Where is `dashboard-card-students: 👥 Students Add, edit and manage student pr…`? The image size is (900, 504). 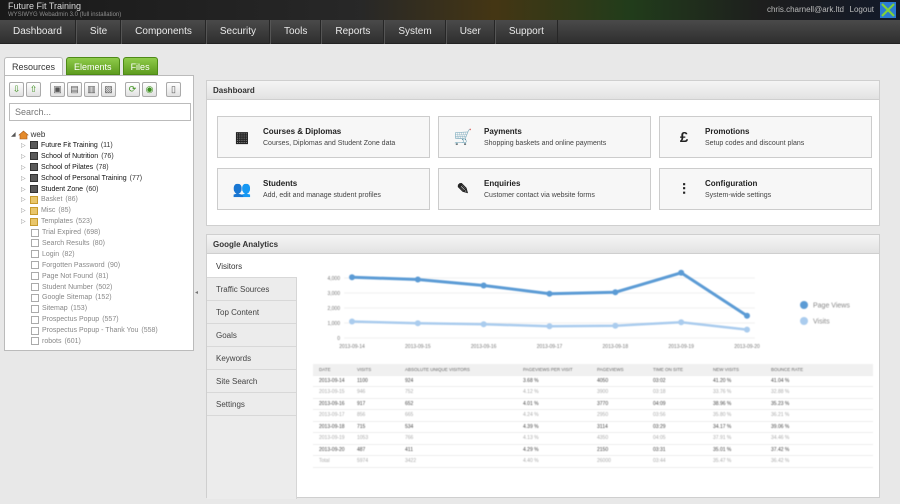
dashboard-card-students: 👥 Students Add, edit and manage student pr… is located at coordinates (323, 189).